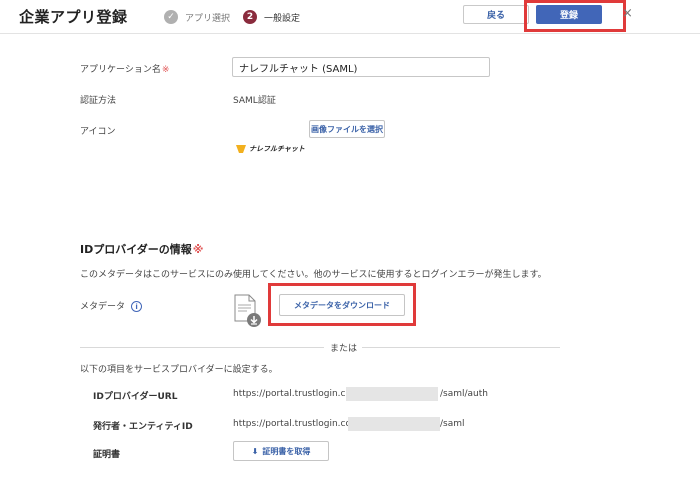 The image size is (700, 491). Describe the element at coordinates (350, 17) in the screenshot. I see `header-bar: 企業アプリ登録 ✓ アプリ選択 2 一般設定 戻る 登録 ×` at that location.